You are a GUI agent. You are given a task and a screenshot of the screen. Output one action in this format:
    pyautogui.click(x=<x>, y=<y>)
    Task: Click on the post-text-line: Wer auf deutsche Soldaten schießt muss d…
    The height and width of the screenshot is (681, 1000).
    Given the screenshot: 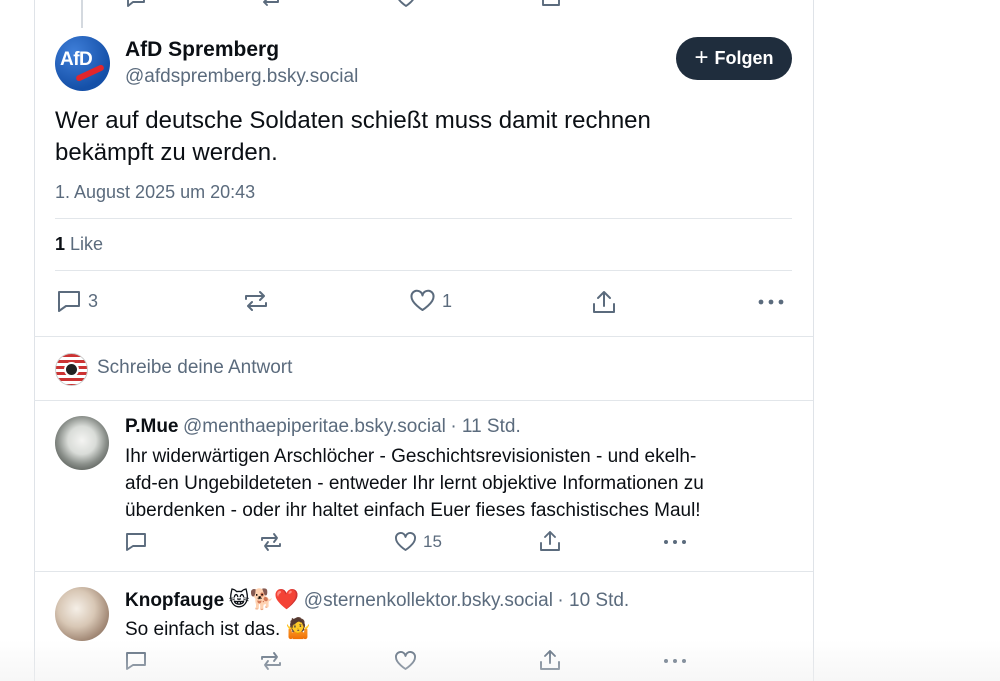 What is the action you would take?
    pyautogui.click(x=353, y=120)
    